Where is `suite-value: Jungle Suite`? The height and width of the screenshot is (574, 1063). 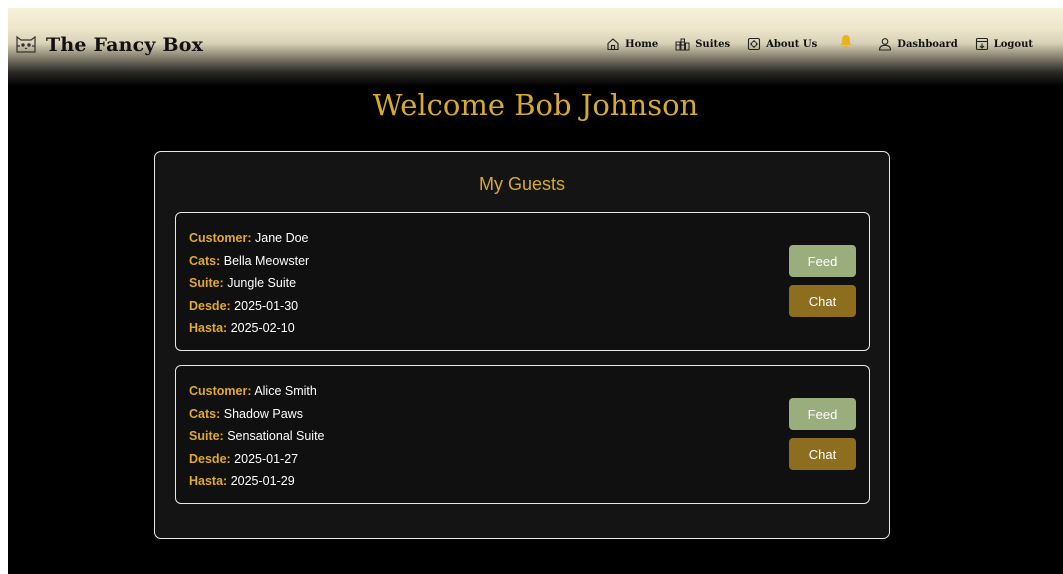
suite-value: Jungle Suite is located at coordinates (262, 283).